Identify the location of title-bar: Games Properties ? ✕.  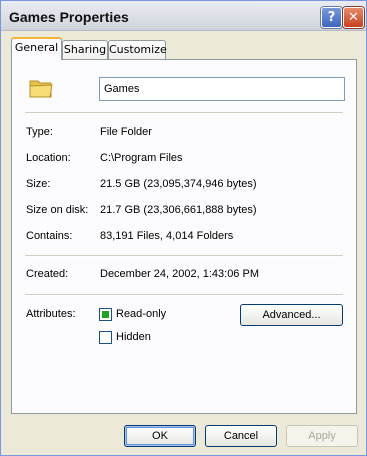
(183, 16).